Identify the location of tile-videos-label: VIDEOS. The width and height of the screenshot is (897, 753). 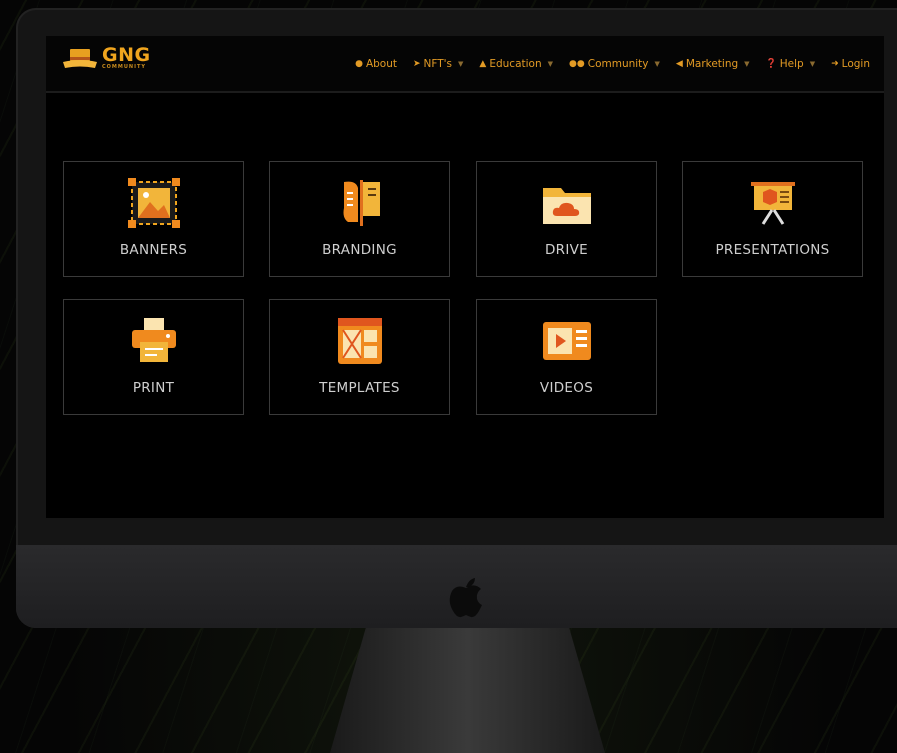
(566, 388).